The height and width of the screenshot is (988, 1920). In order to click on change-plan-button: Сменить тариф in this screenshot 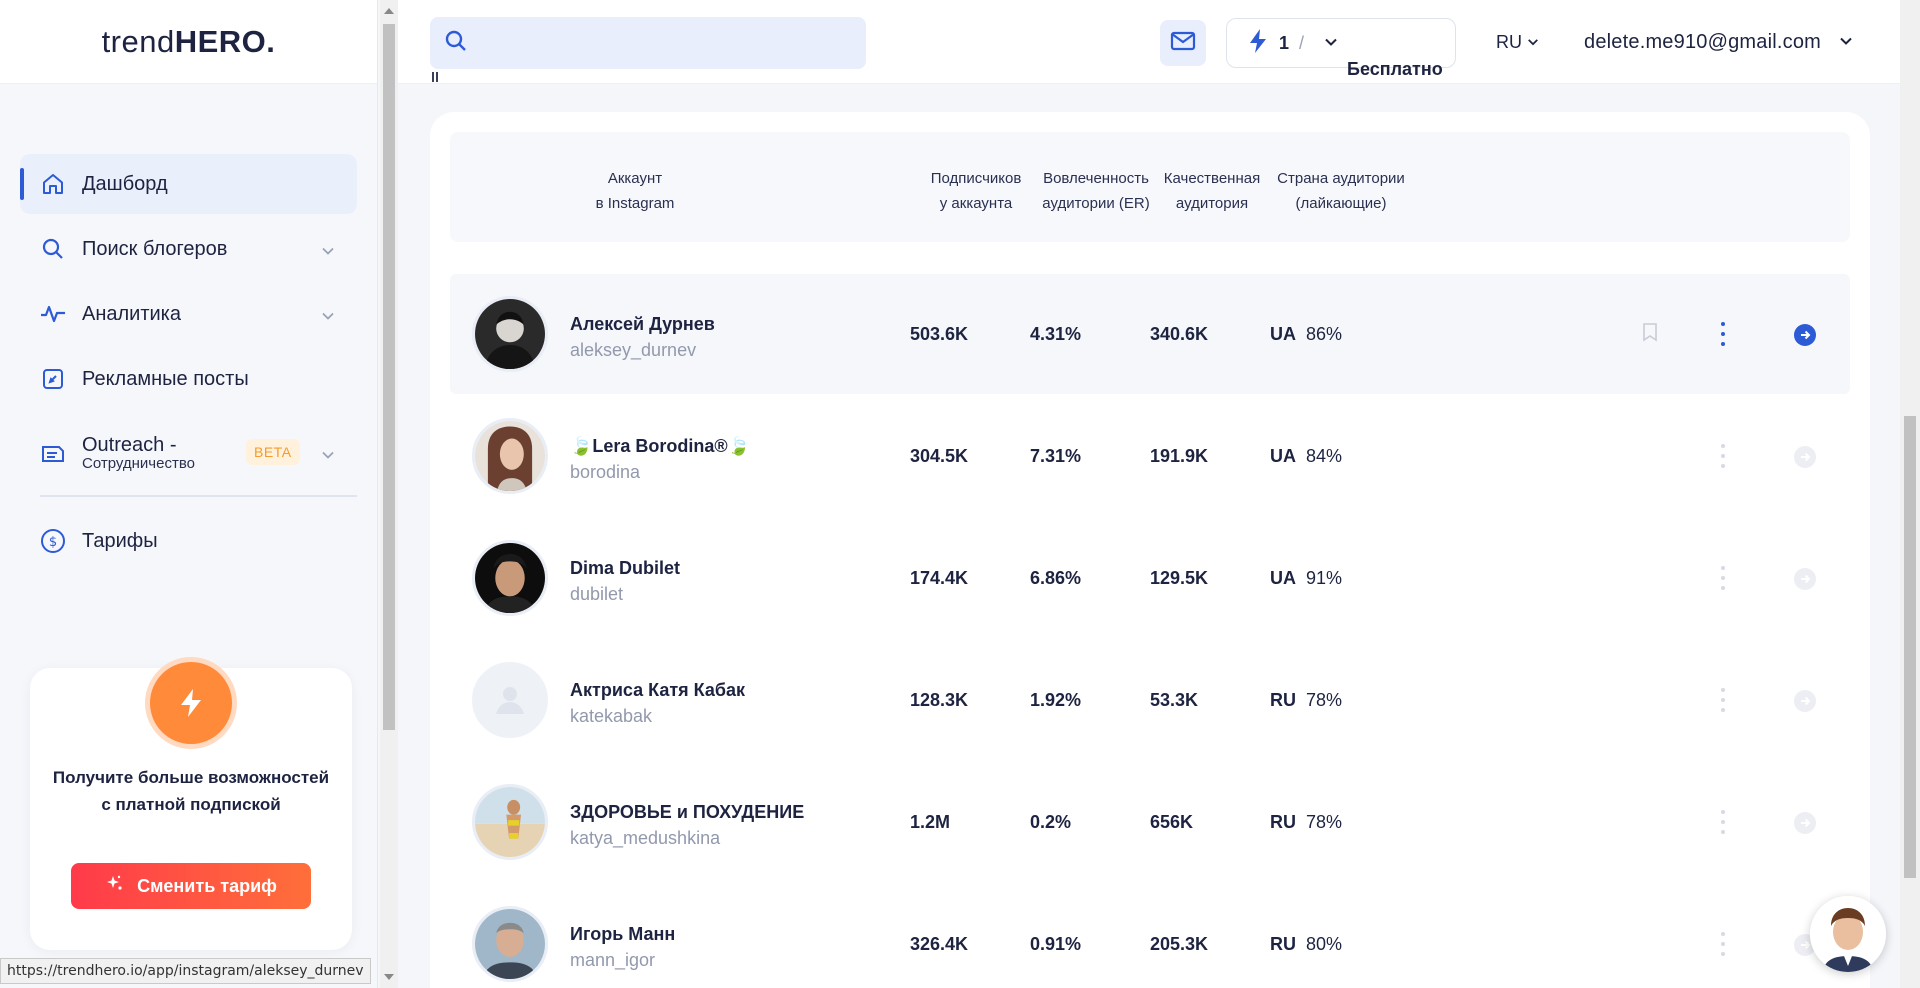, I will do `click(191, 886)`.